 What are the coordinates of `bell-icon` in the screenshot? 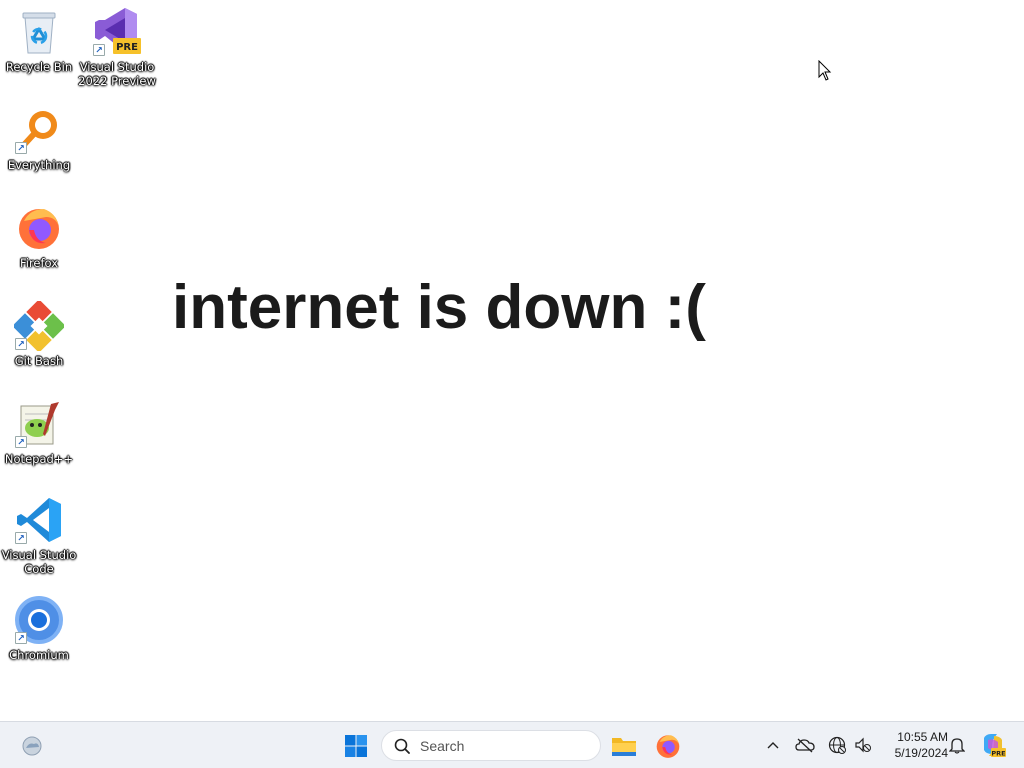 It's located at (957, 746).